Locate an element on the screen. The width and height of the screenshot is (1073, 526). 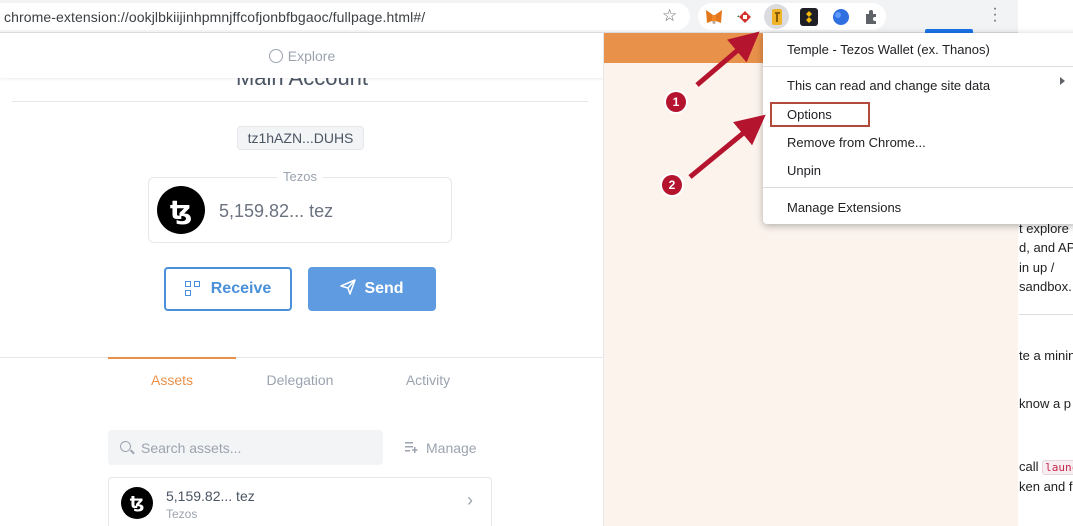
options-highlight-box is located at coordinates (820, 114).